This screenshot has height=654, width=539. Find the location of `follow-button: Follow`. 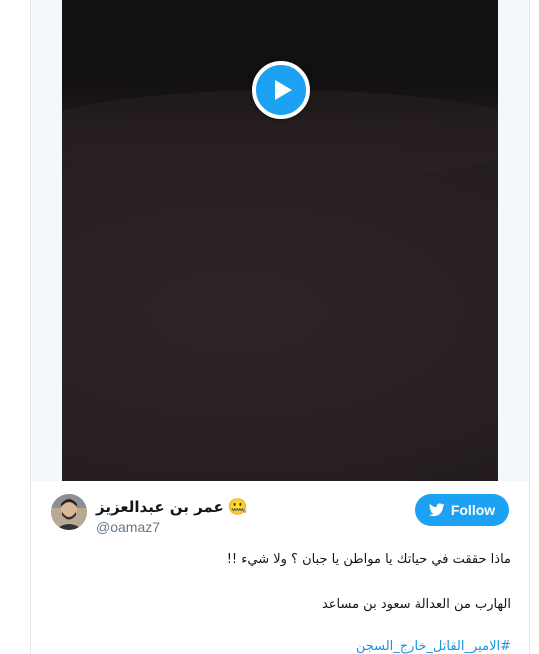

follow-button: Follow is located at coordinates (462, 510).